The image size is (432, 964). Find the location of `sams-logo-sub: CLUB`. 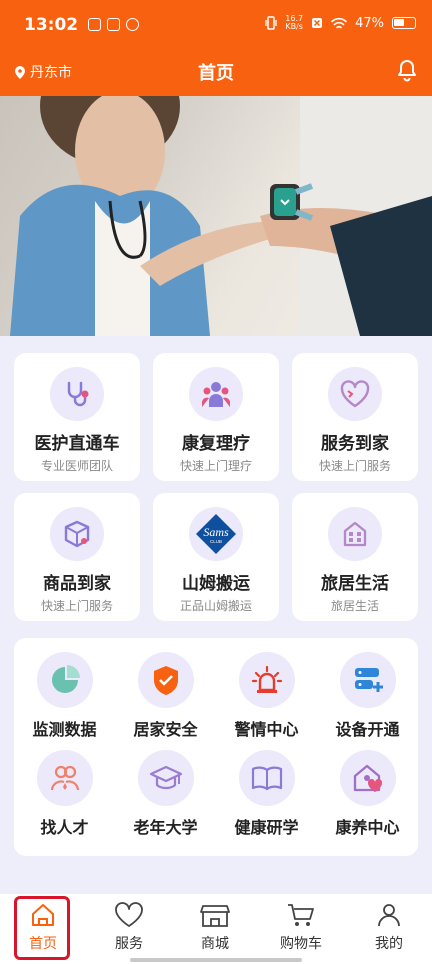

sams-logo-sub: CLUB is located at coordinates (216, 541).